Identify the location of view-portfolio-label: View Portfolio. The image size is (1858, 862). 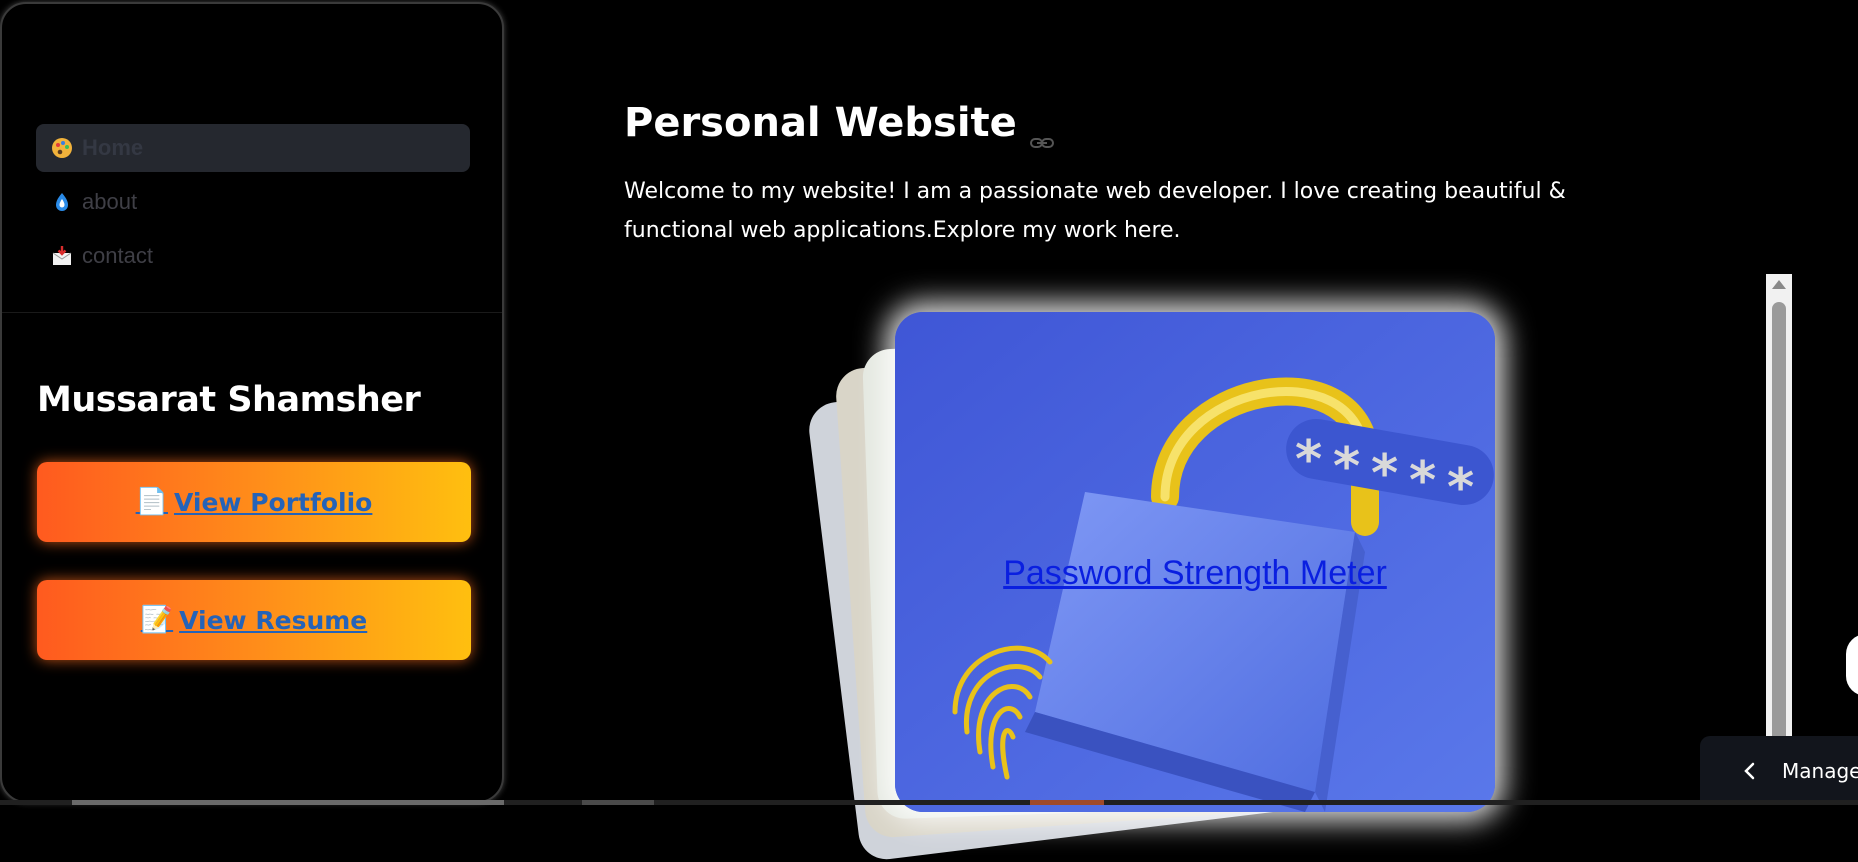
(273, 502).